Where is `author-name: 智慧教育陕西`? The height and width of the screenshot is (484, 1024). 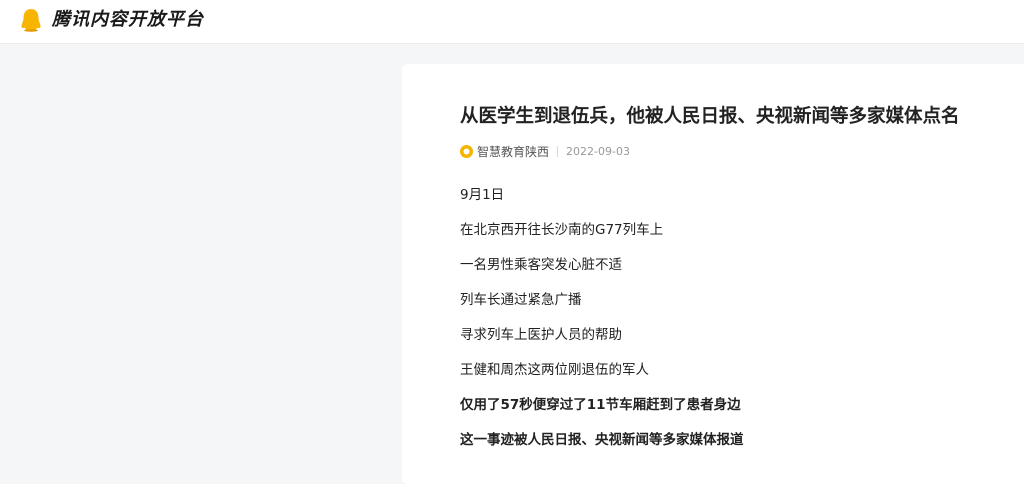
author-name: 智慧教育陕西 is located at coordinates (513, 151).